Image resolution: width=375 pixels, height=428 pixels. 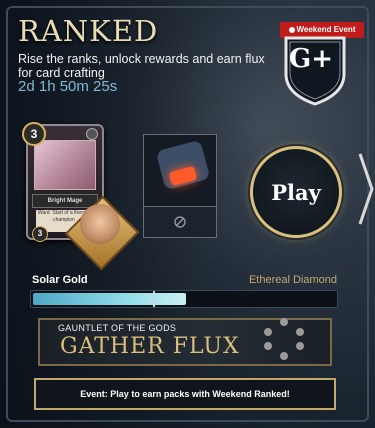 What do you see at coordinates (180, 171) in the screenshot?
I see `reward-slot-image` at bounding box center [180, 171].